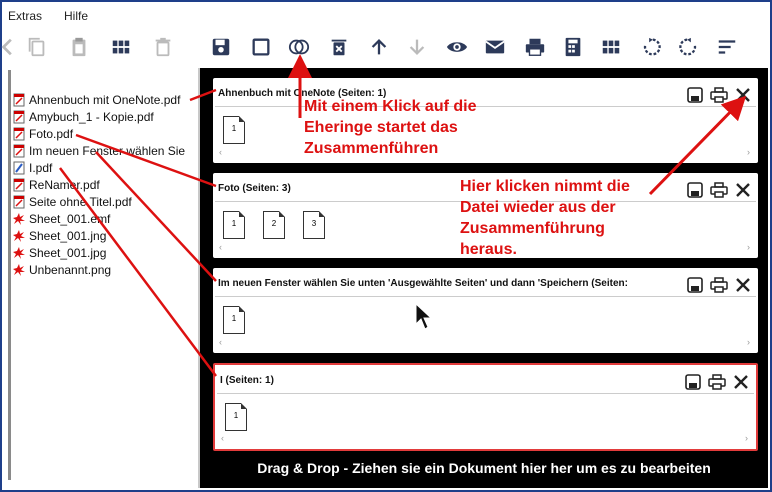 The height and width of the screenshot is (492, 772). Describe the element at coordinates (424, 316) in the screenshot. I see `mouse-cursor-icon` at that location.